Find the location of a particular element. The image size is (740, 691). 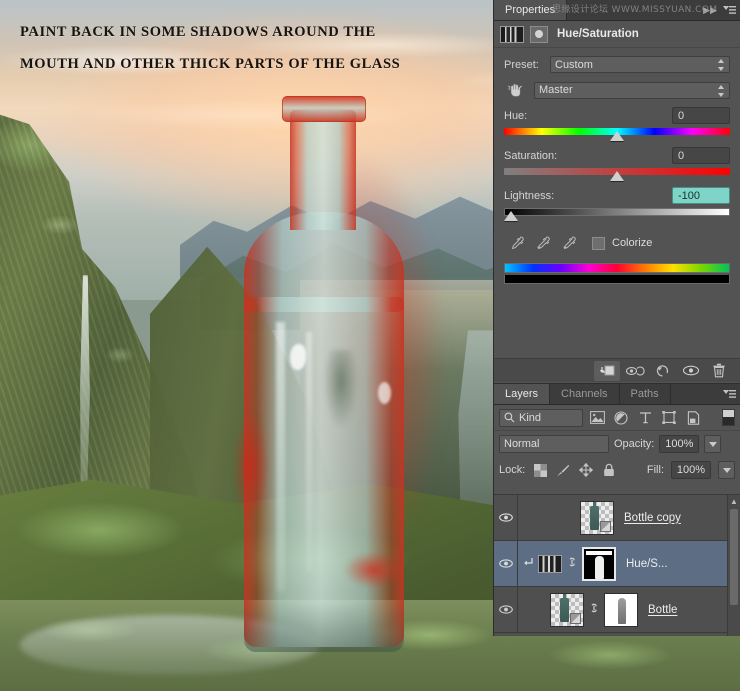

preset-spinner-icon is located at coordinates (721, 65).